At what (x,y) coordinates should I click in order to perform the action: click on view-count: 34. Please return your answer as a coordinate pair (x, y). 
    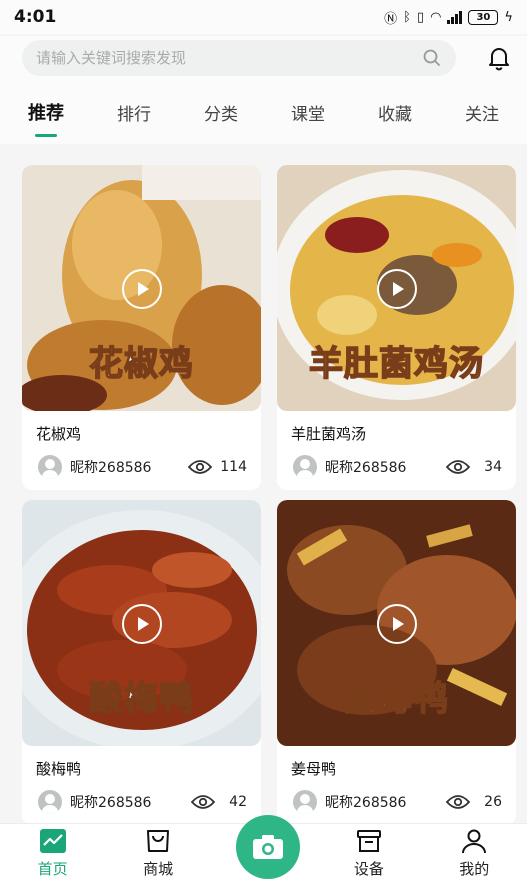
    Looking at the image, I should click on (493, 467).